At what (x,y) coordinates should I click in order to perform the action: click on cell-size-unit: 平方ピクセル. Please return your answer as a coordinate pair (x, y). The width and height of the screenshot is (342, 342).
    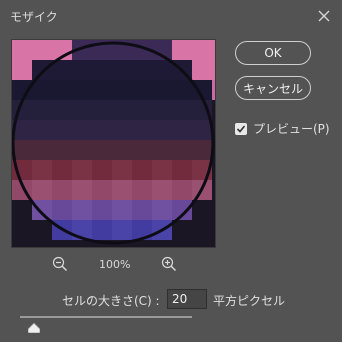
    Looking at the image, I should click on (249, 301).